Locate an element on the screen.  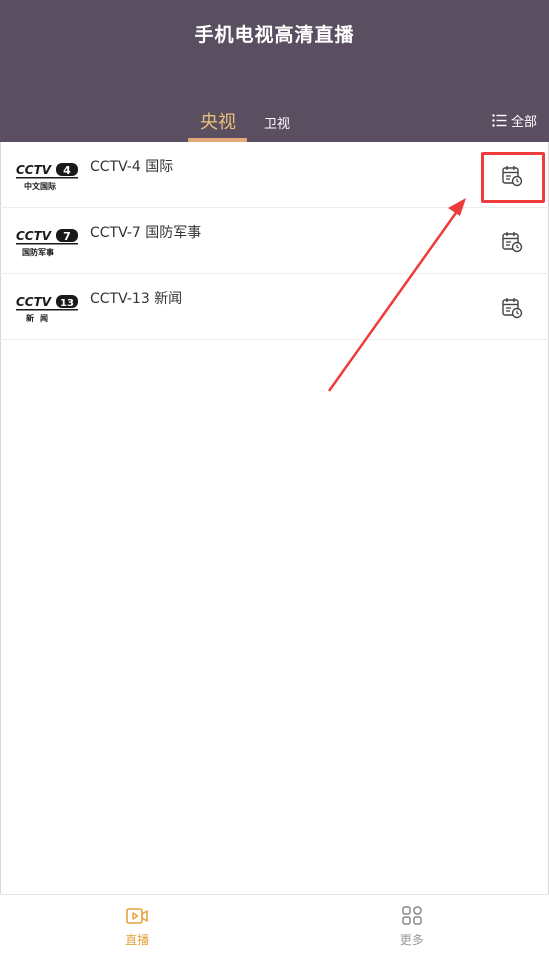
highlight-box is located at coordinates (513, 177).